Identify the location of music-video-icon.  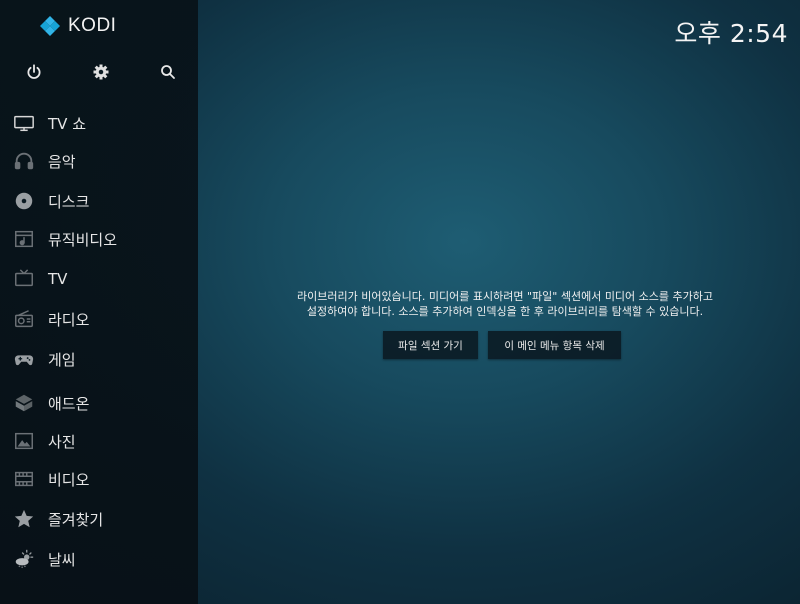
(24, 239).